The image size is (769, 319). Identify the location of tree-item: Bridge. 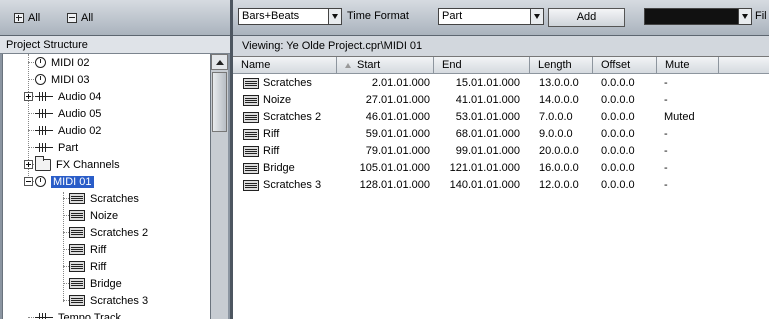
(95, 283).